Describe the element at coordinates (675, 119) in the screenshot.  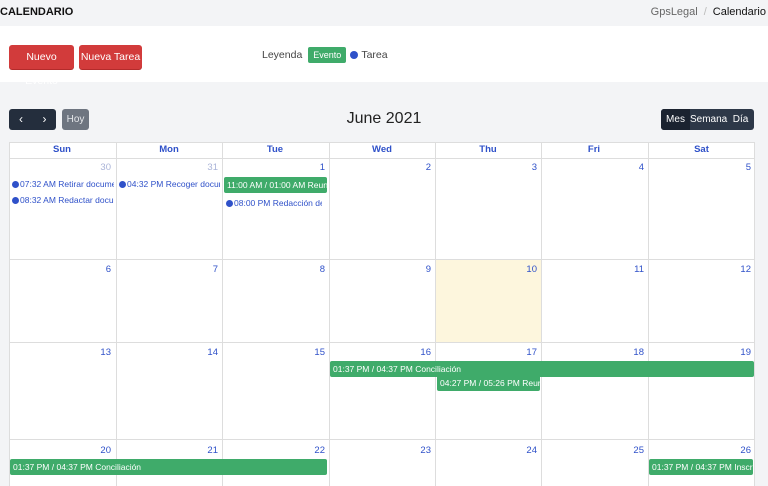
I see `view-month-button: Mes` at that location.